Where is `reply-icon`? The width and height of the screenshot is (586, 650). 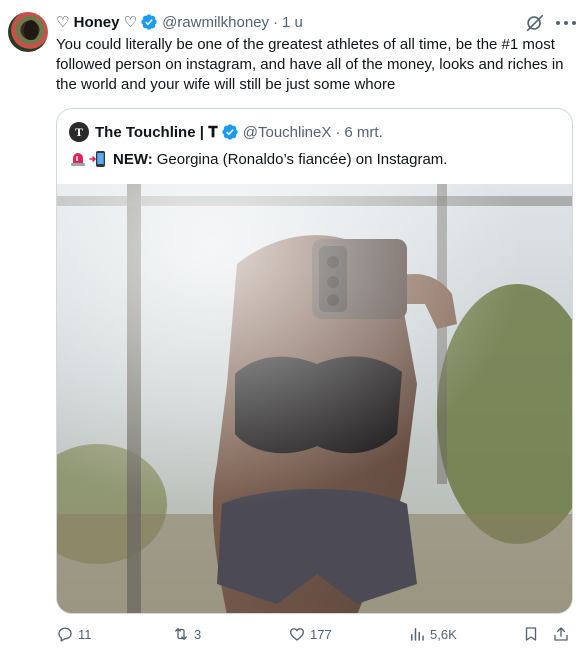
reply-icon is located at coordinates (65, 634).